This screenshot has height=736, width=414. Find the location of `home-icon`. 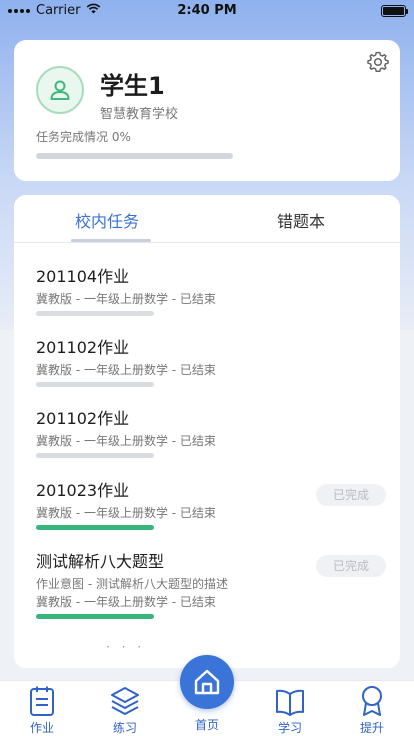

home-icon is located at coordinates (207, 682).